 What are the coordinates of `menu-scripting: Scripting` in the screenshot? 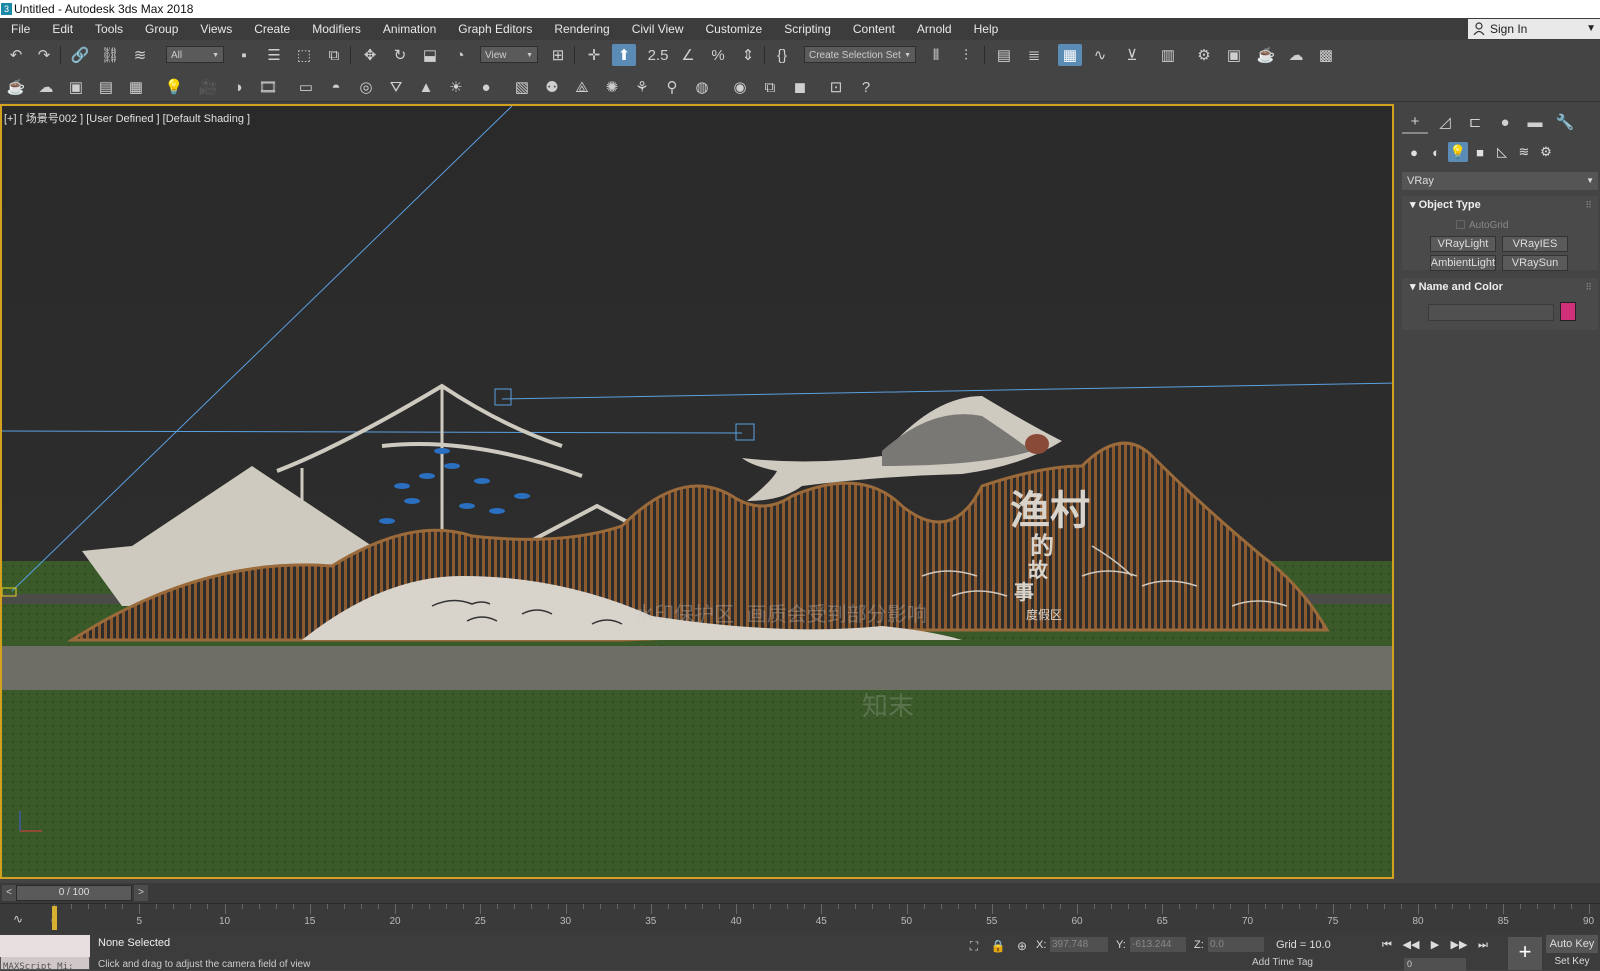 It's located at (807, 29).